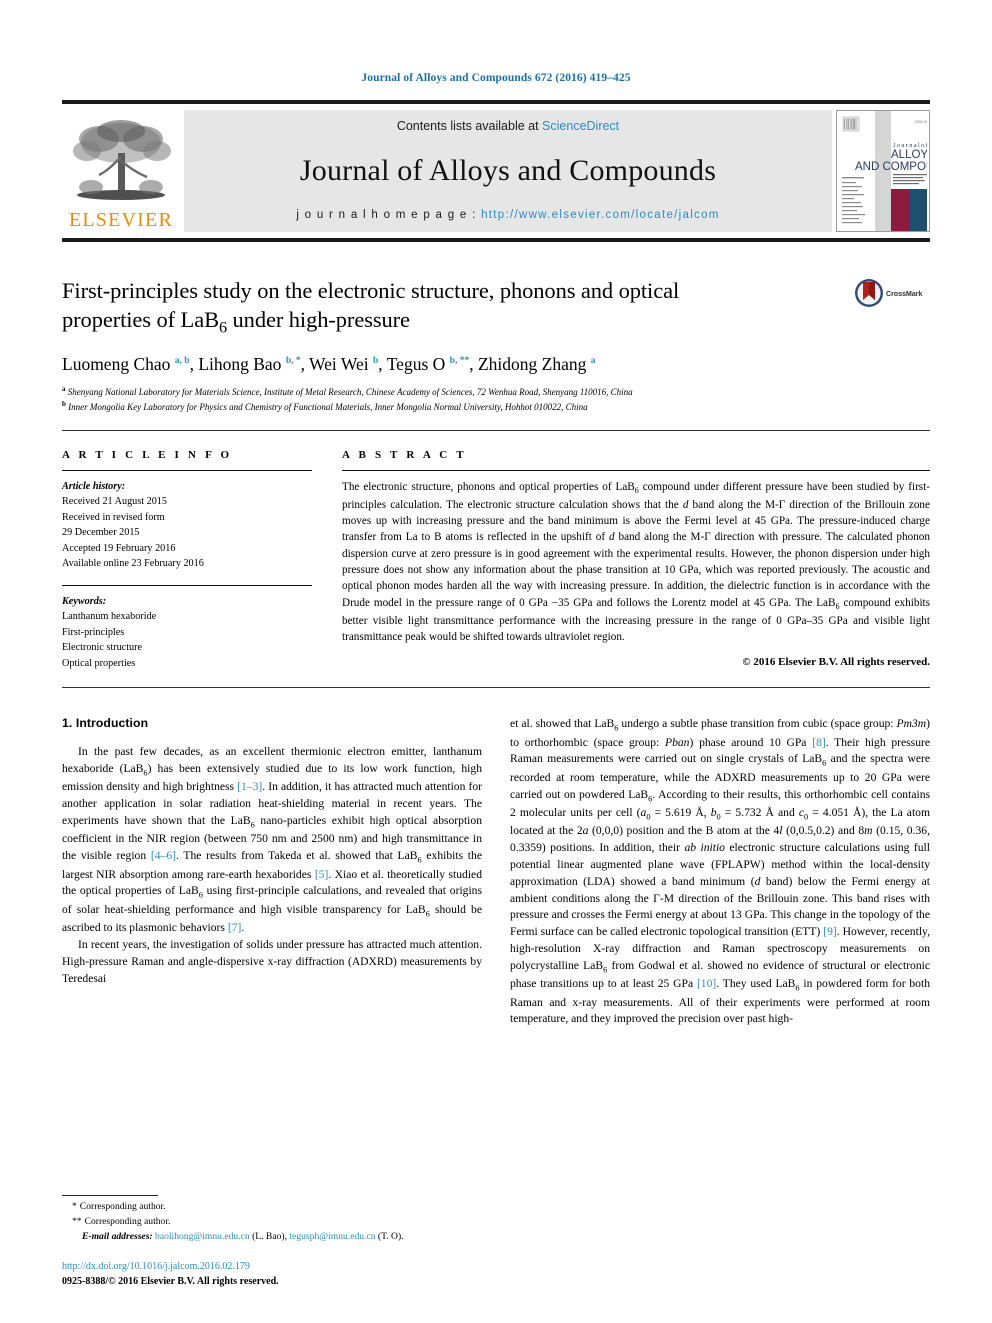  What do you see at coordinates (293, 361) in the screenshot?
I see `author-affil-mark: b, *` at bounding box center [293, 361].